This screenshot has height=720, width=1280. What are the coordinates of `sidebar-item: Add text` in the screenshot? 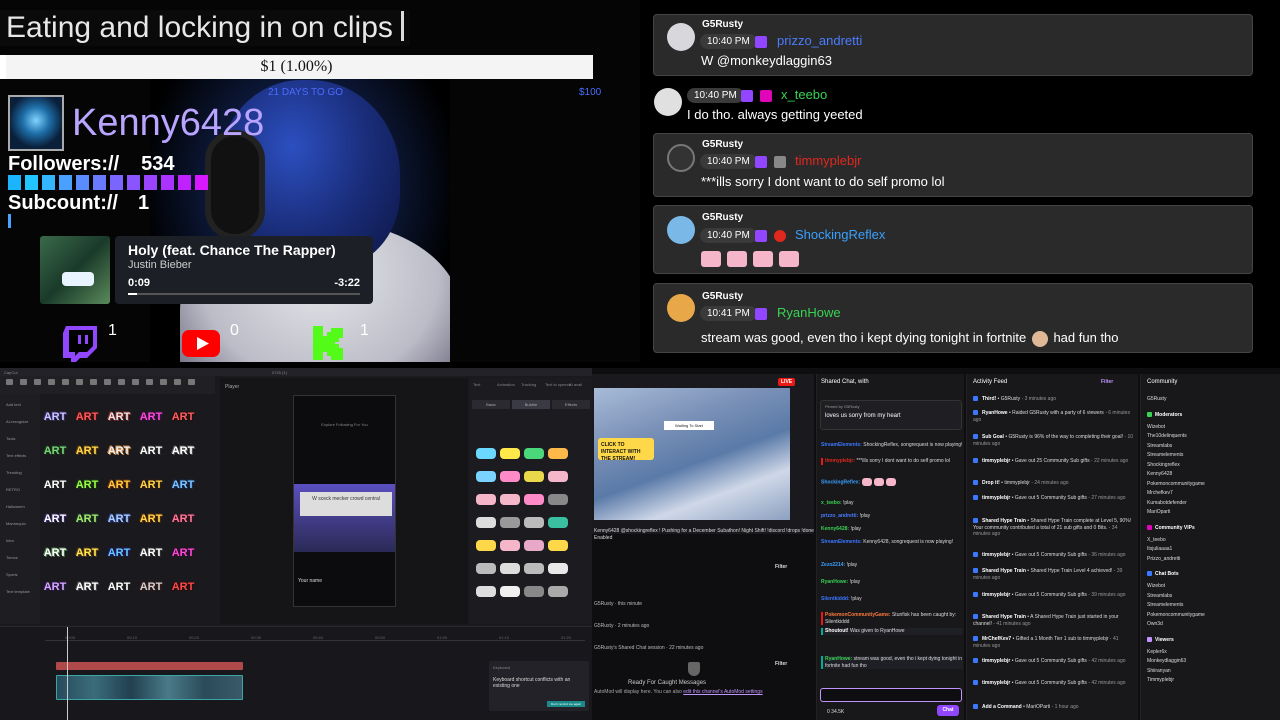 It's located at (13, 404).